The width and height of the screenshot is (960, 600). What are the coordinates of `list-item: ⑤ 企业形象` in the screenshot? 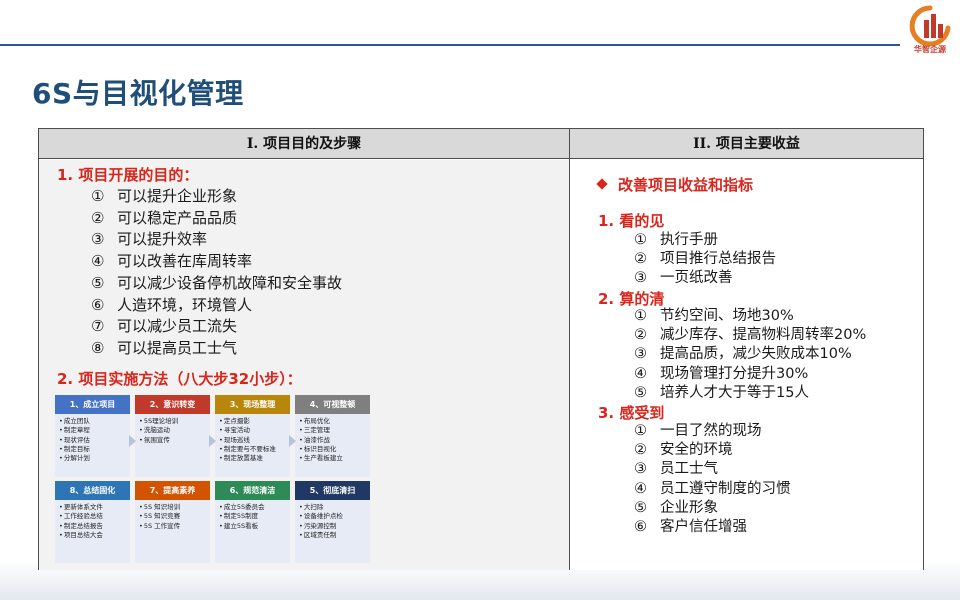 It's located at (676, 507).